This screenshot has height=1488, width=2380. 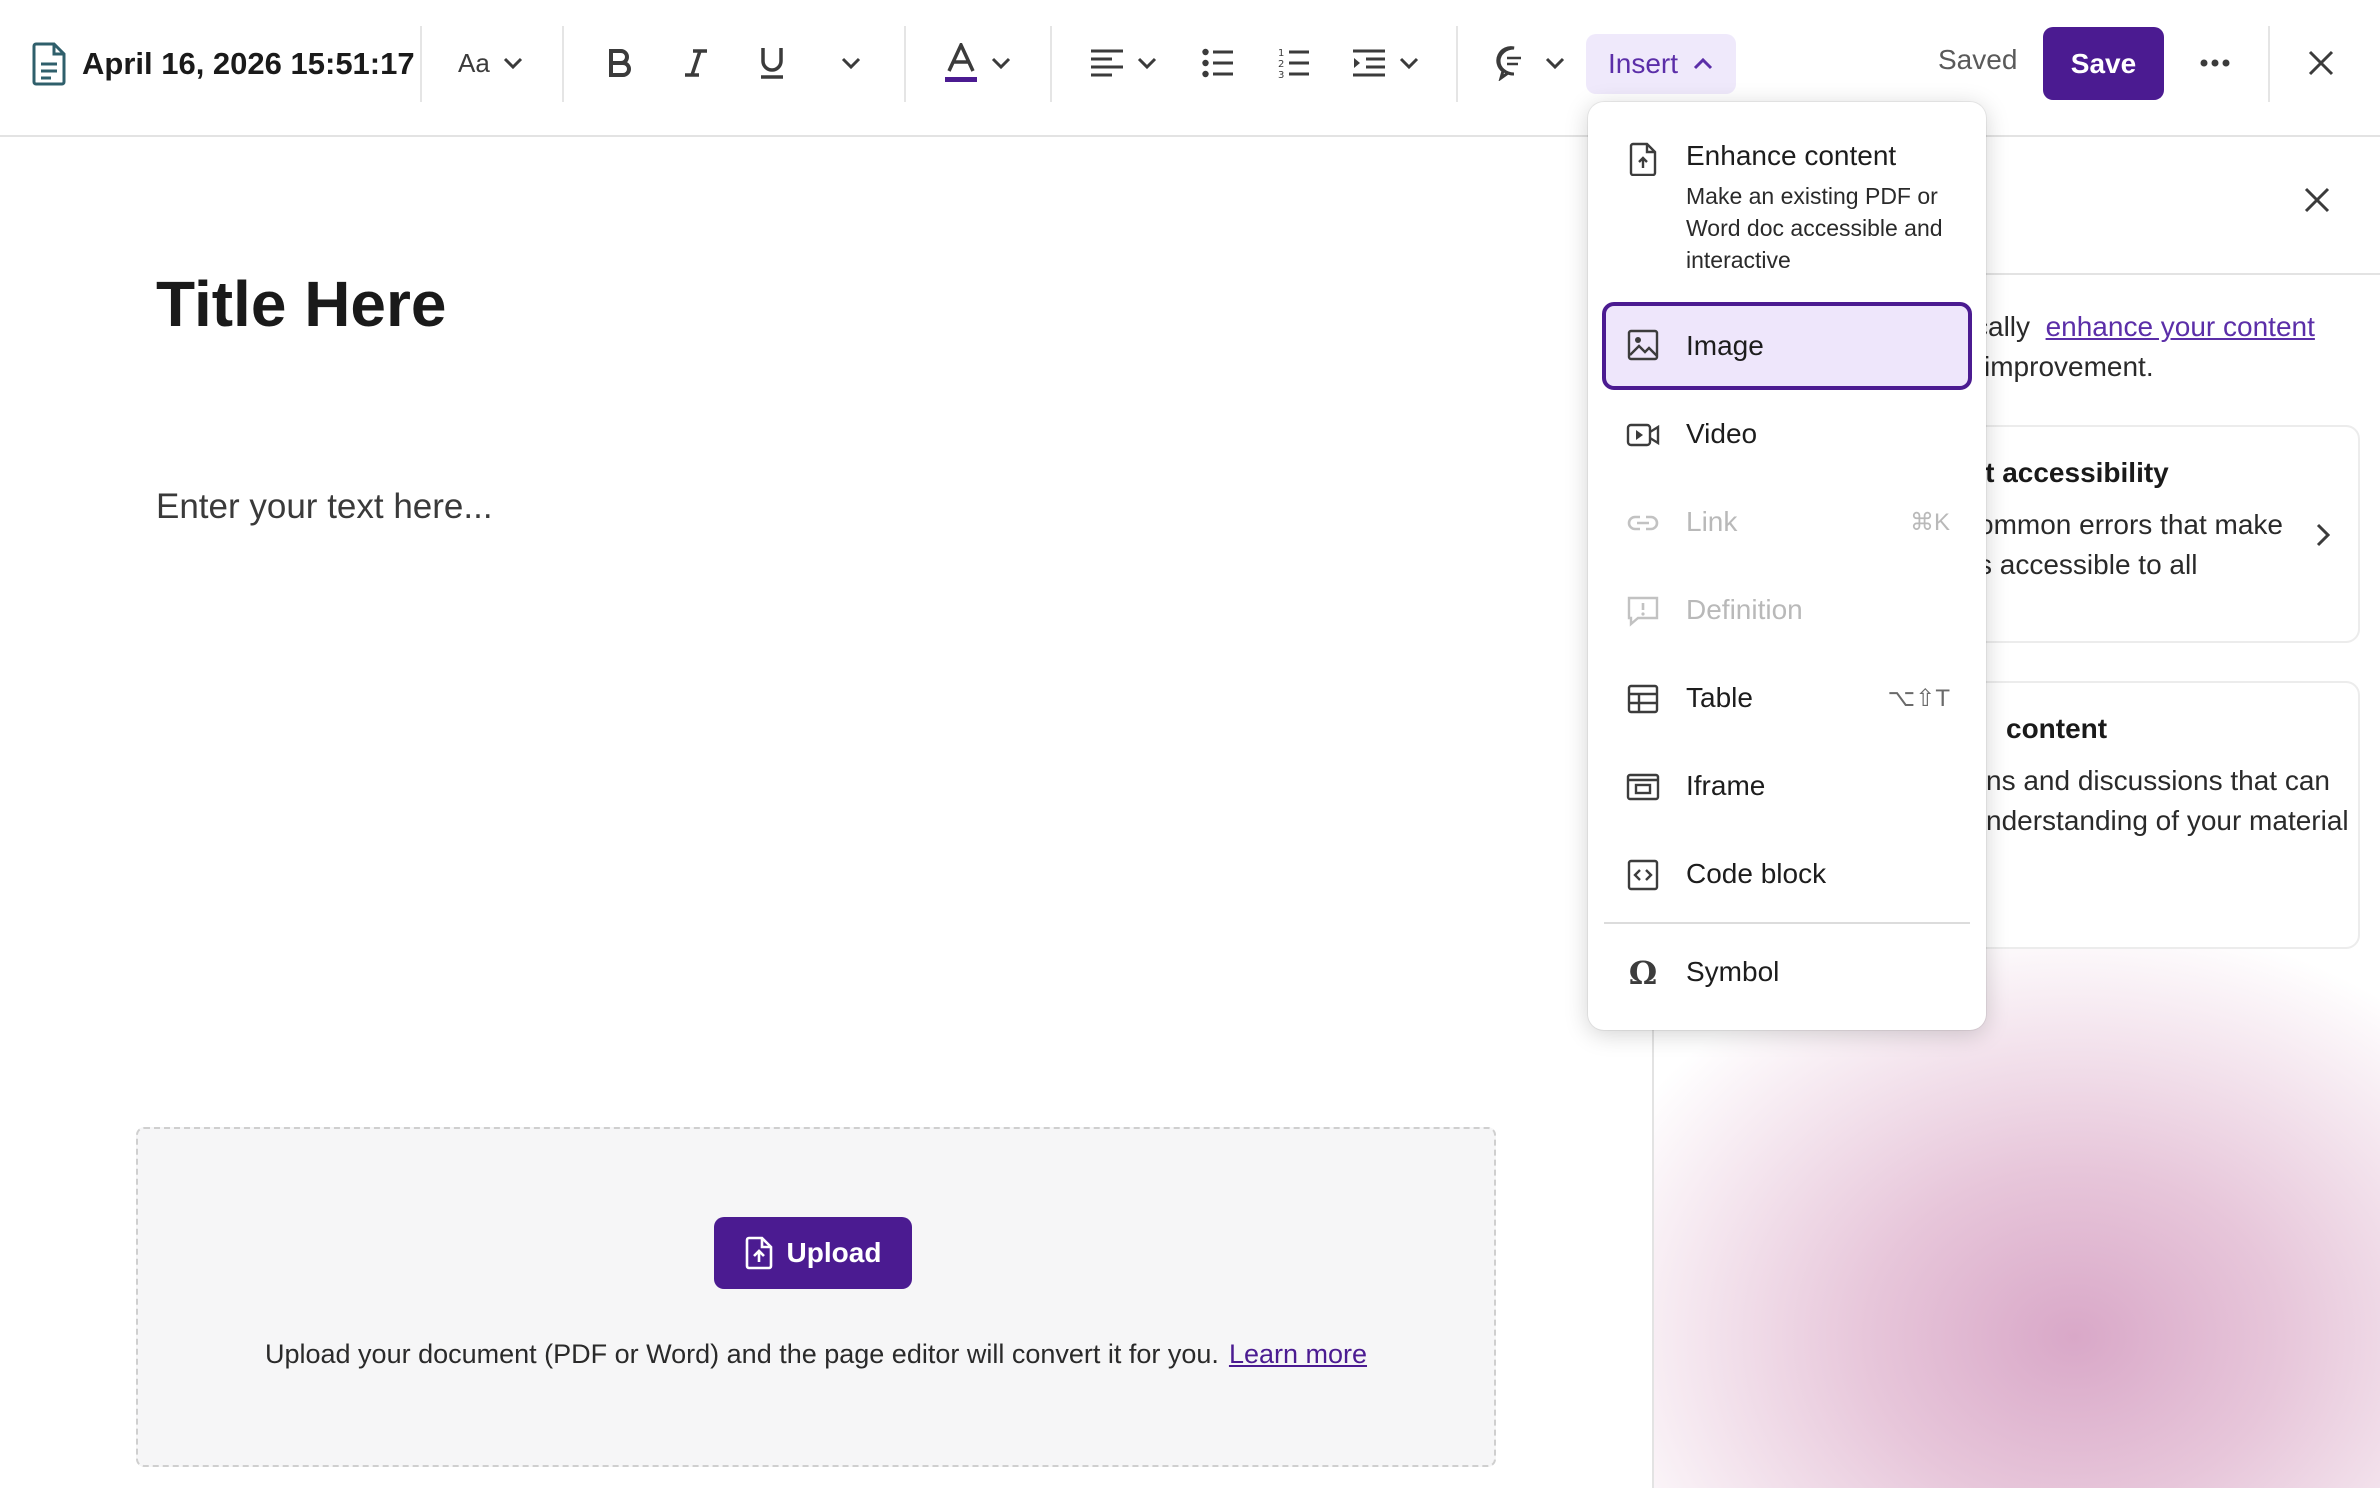 I want to click on card-title: content, so click(x=2057, y=728).